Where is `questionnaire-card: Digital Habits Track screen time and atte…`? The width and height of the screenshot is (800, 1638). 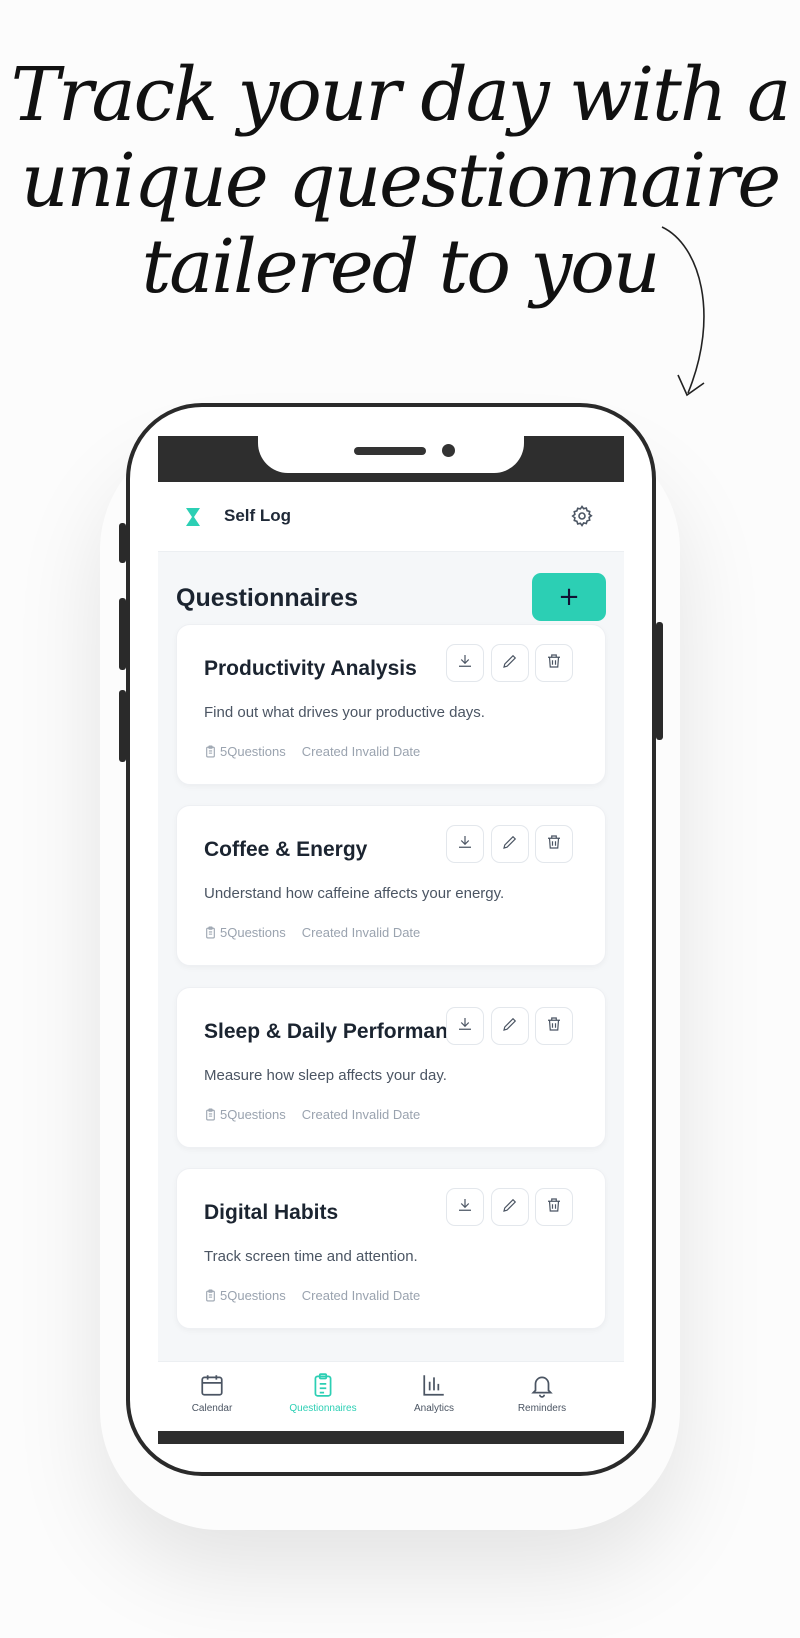 questionnaire-card: Digital Habits Track screen time and atte… is located at coordinates (391, 1248).